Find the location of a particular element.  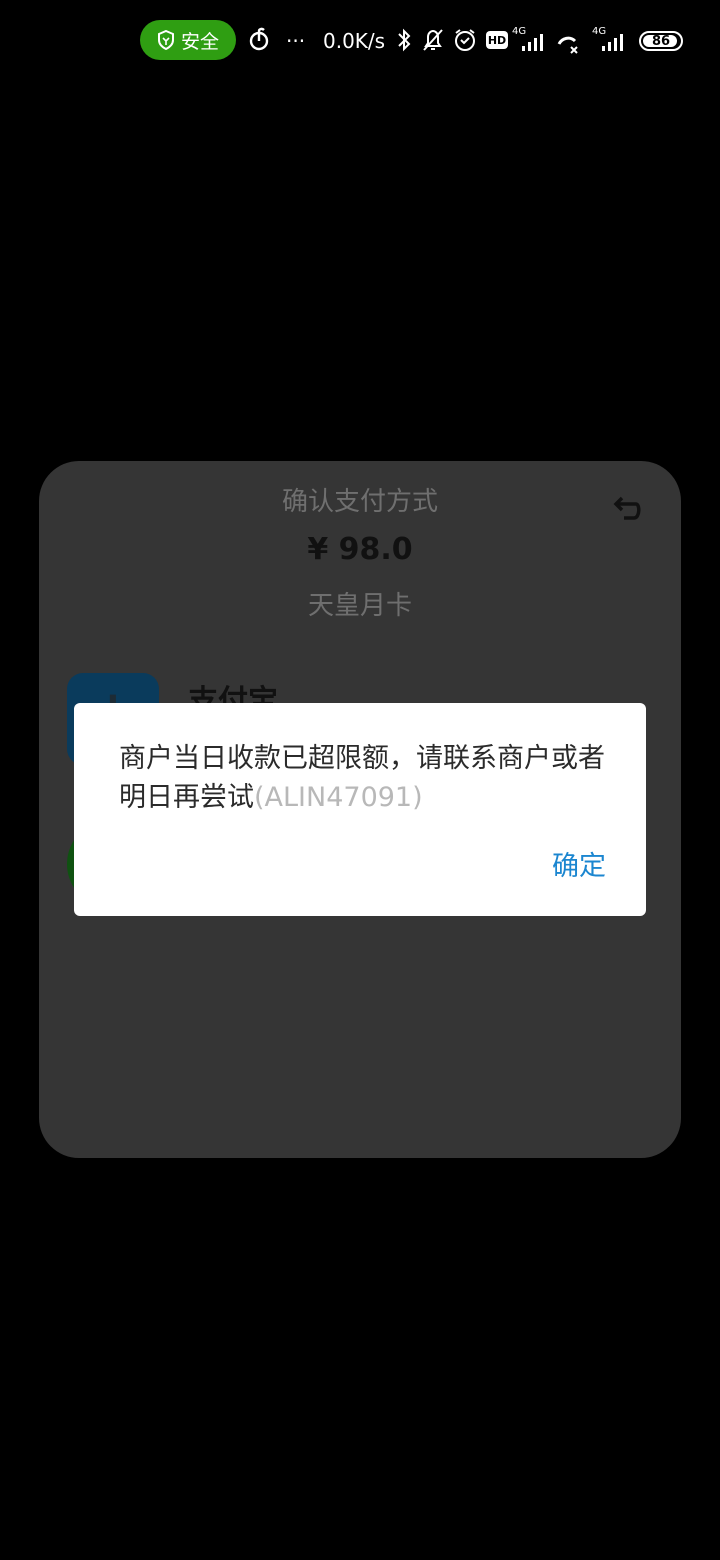

status-bar: 安全 ··· 0.0K/s HD 4G 4G 86 is located at coordinates (360, 41).